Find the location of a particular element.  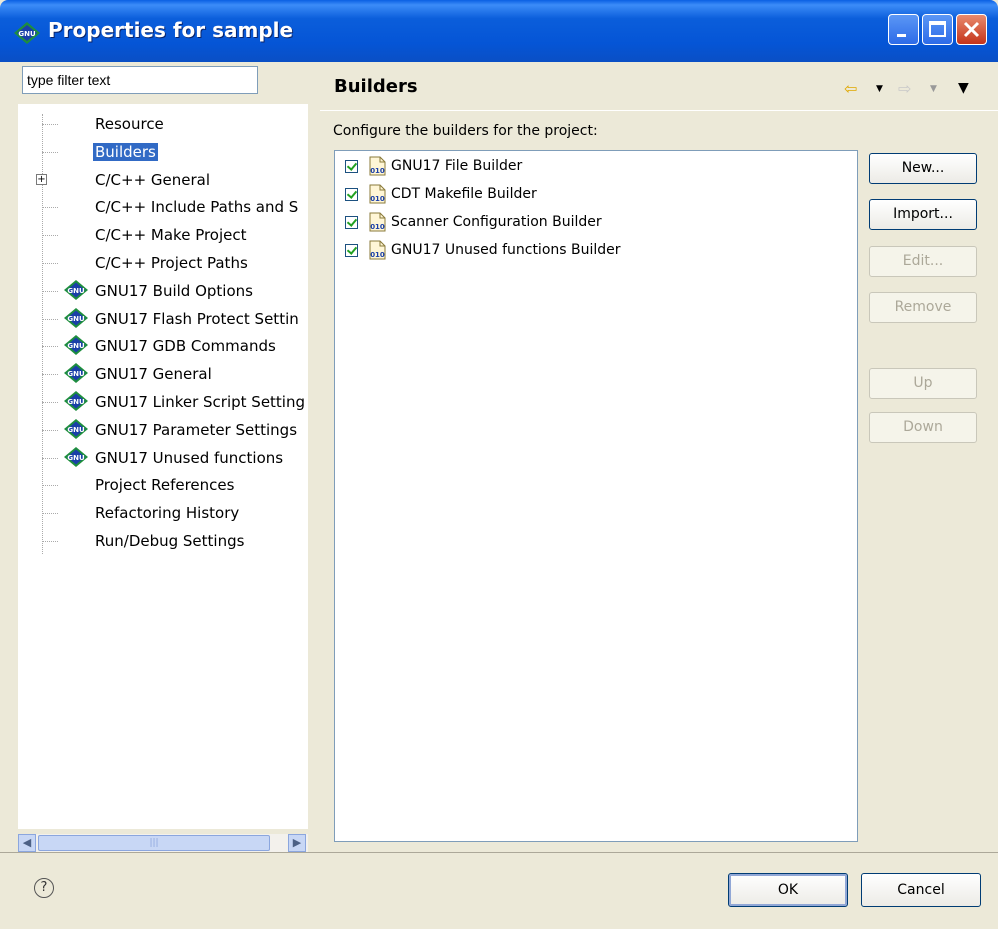

forward-arrow-icon: ⇨ is located at coordinates (905, 88).